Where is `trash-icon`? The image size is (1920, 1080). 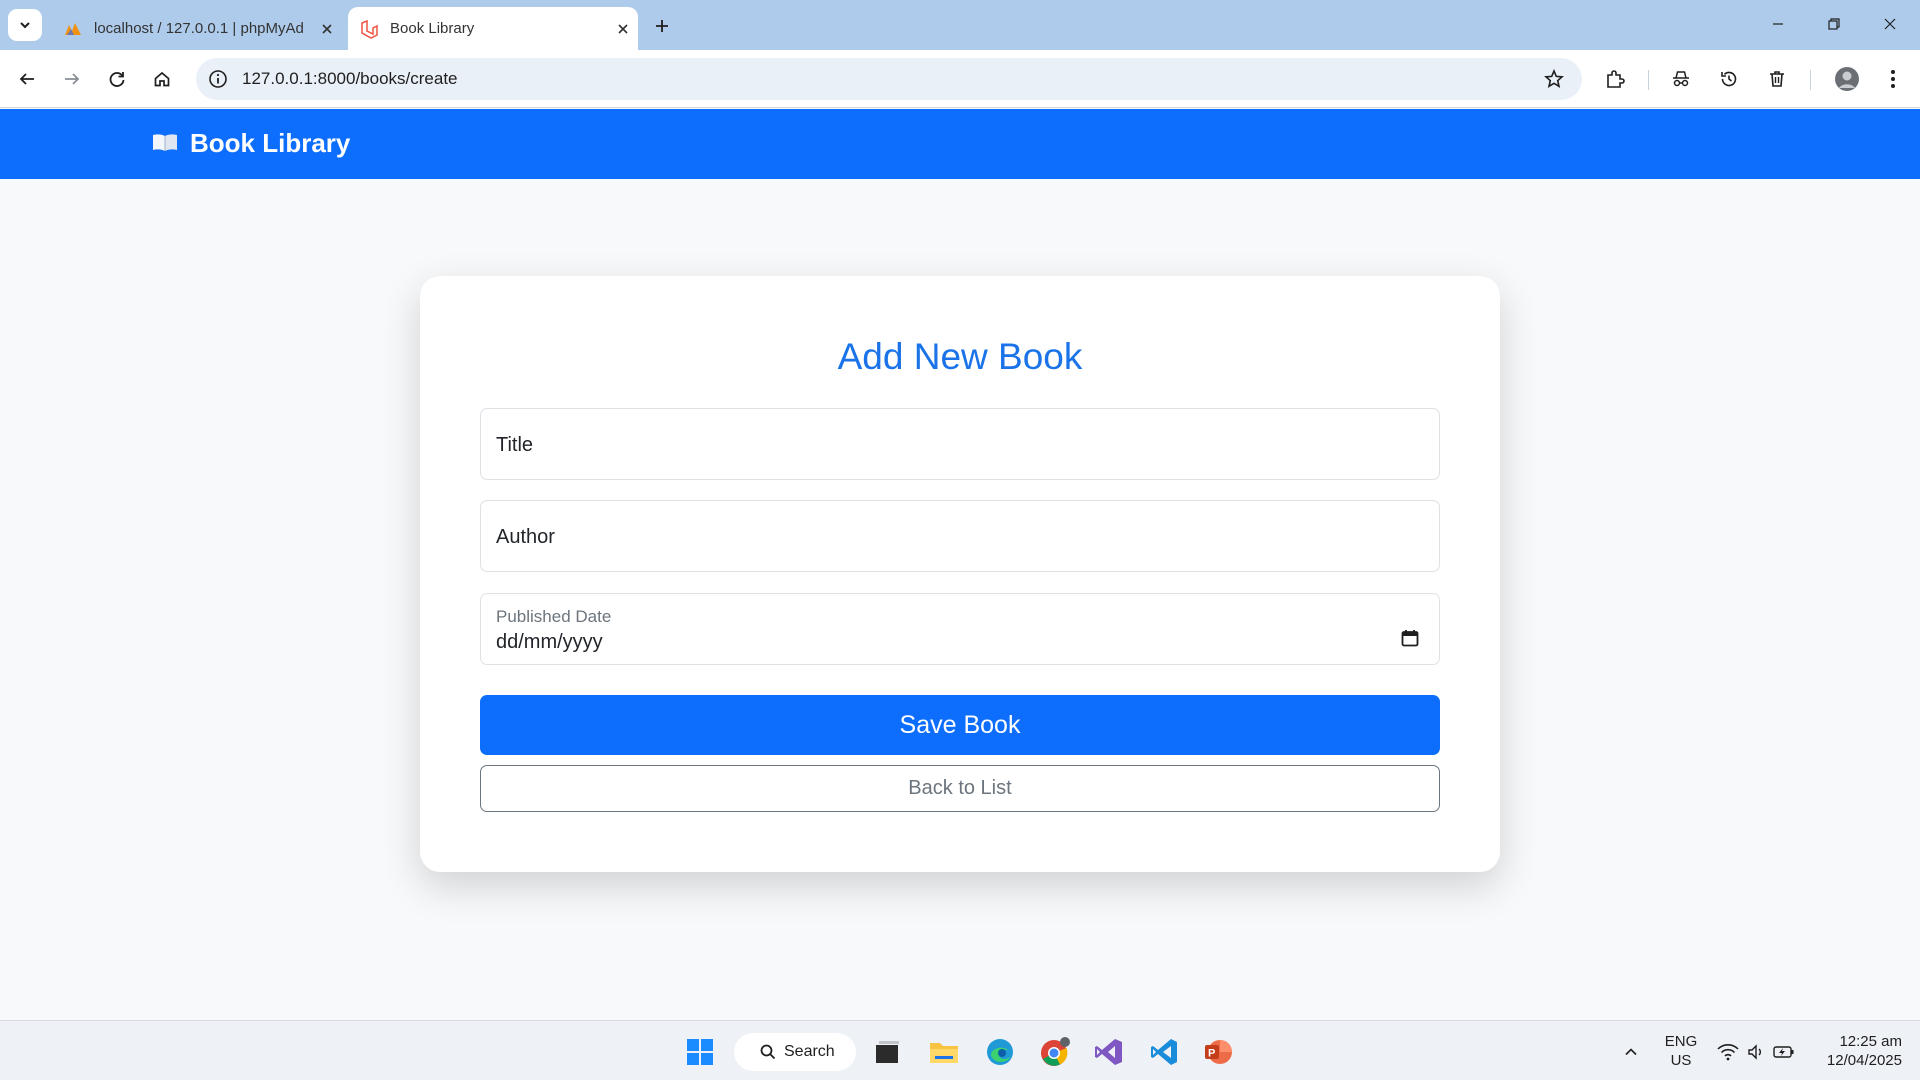
trash-icon is located at coordinates (1777, 79).